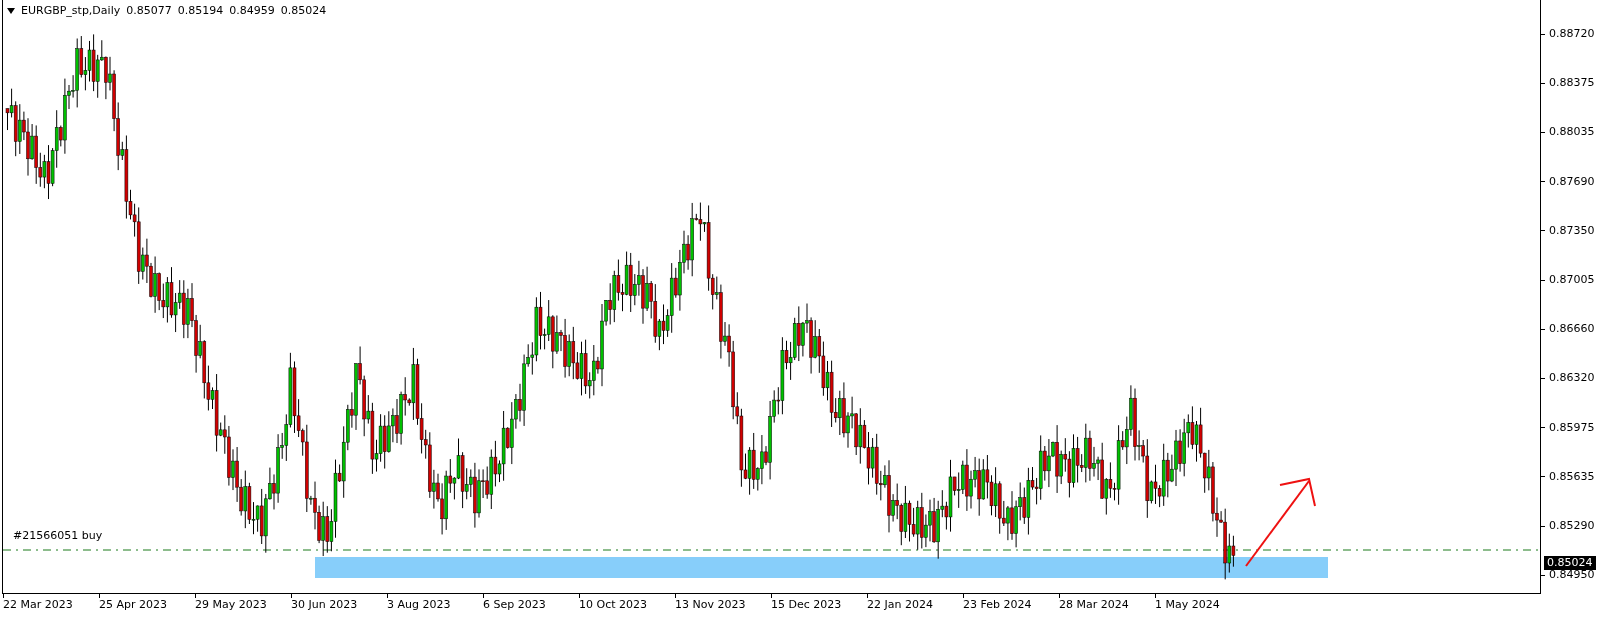  What do you see at coordinates (58, 535) in the screenshot?
I see `order-label: #21566051 buy` at bounding box center [58, 535].